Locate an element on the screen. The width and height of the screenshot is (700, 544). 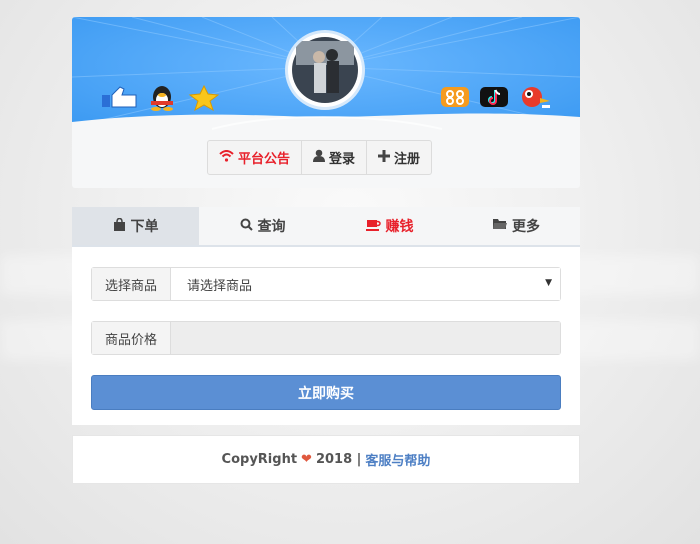
product-select: 请选择商品 ▼ is located at coordinates (365, 284).